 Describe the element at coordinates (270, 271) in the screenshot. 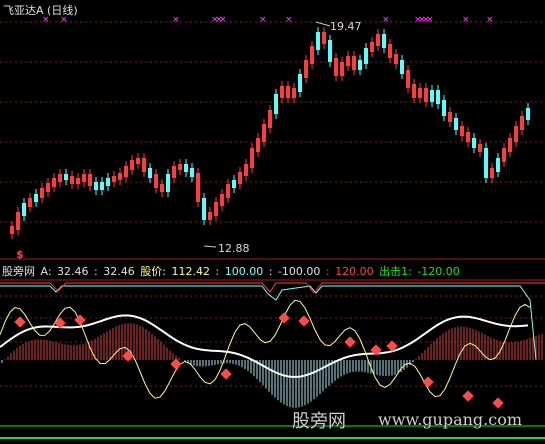

I see `sep3: :` at that location.